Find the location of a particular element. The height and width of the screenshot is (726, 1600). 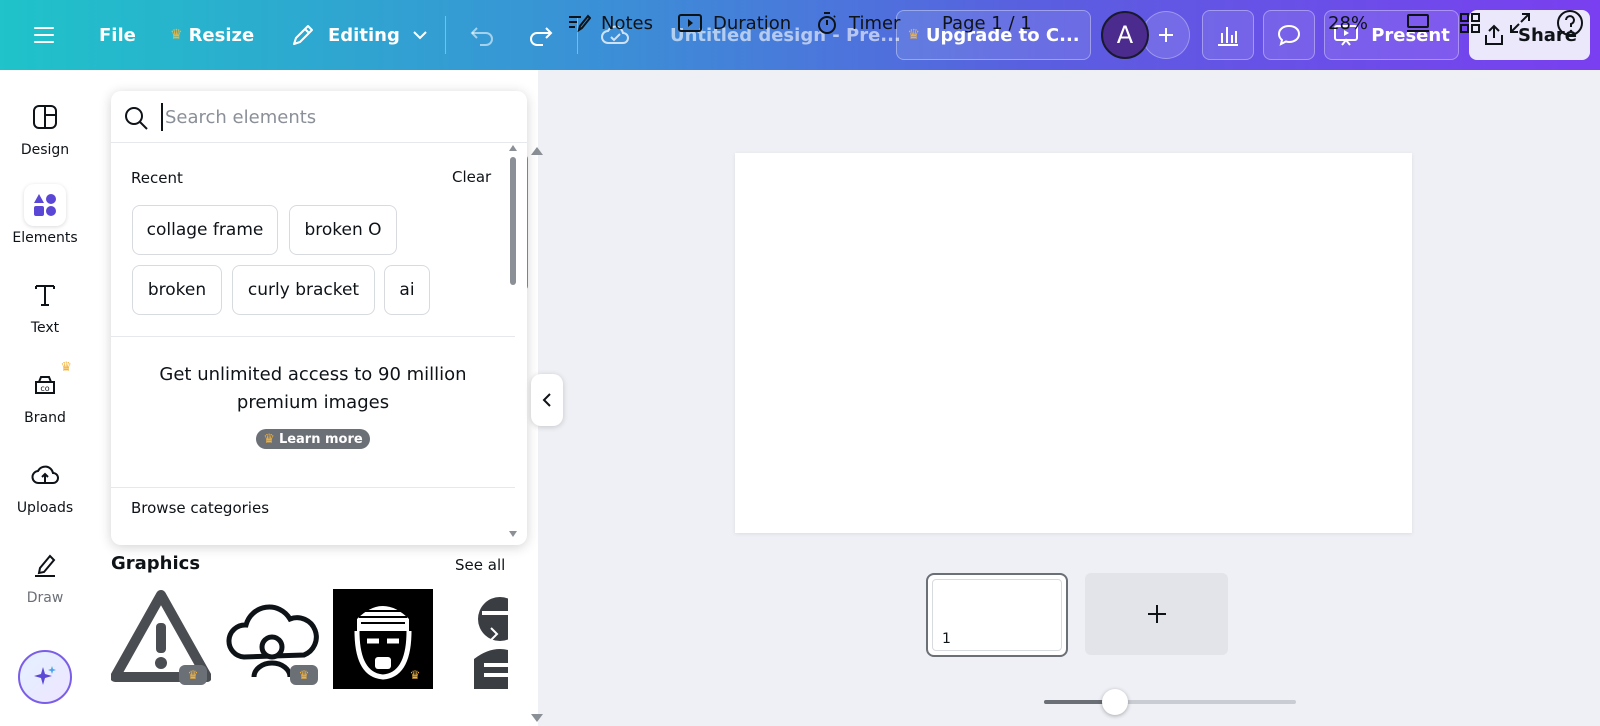

timer-button: Timer is located at coordinates (857, 23).